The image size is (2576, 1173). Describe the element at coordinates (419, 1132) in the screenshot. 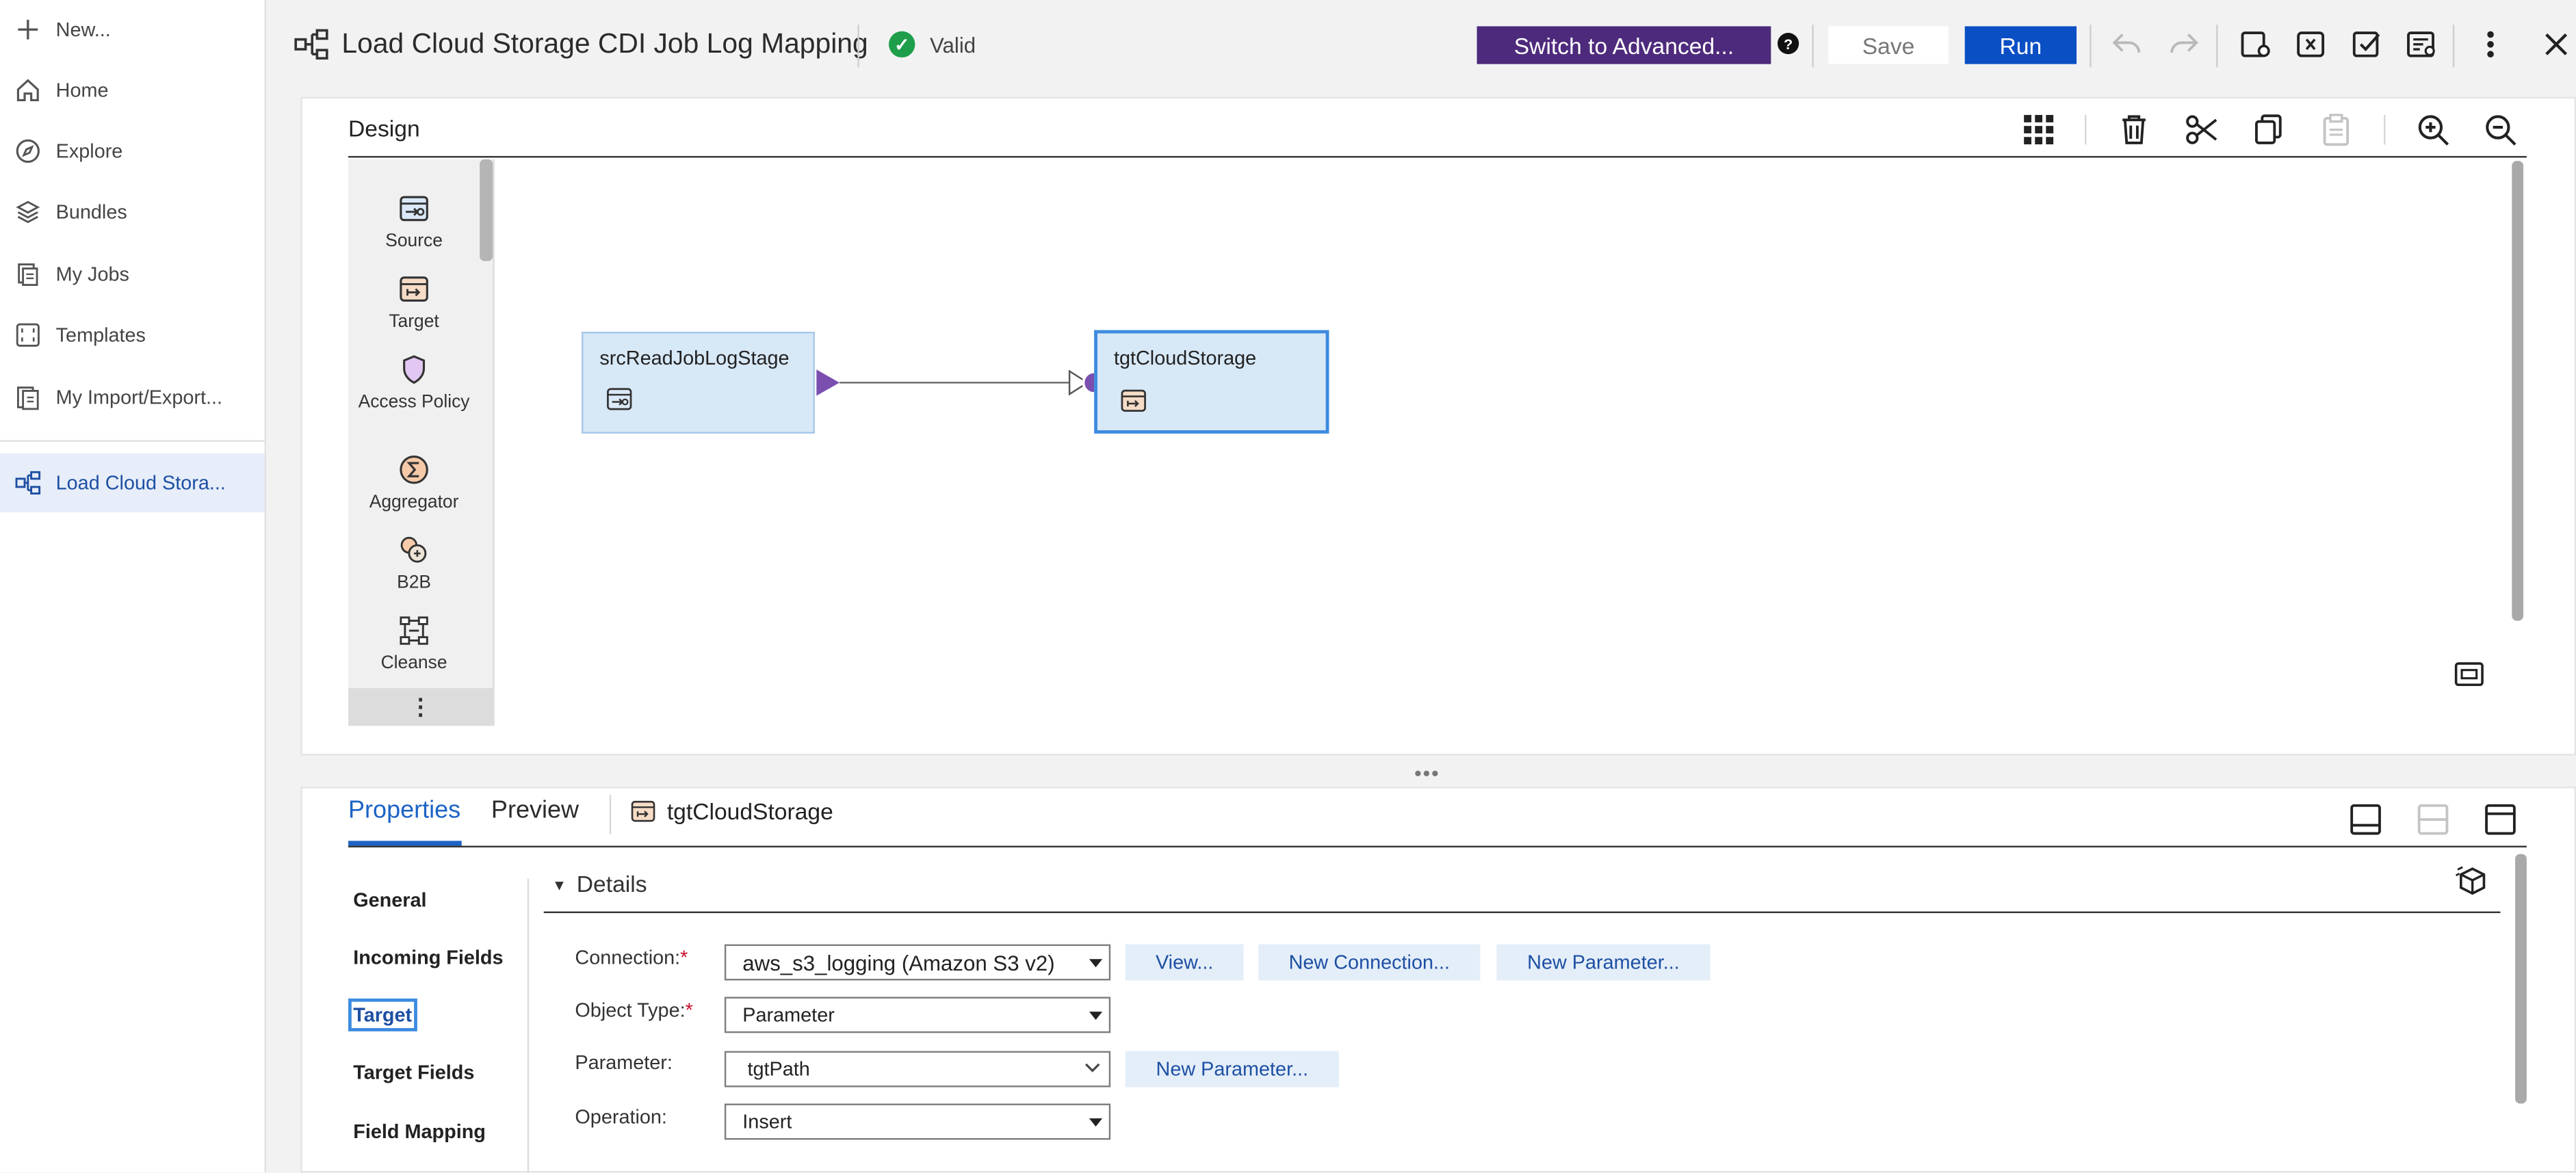

I see `category-field-mapping: Field Mapping` at that location.